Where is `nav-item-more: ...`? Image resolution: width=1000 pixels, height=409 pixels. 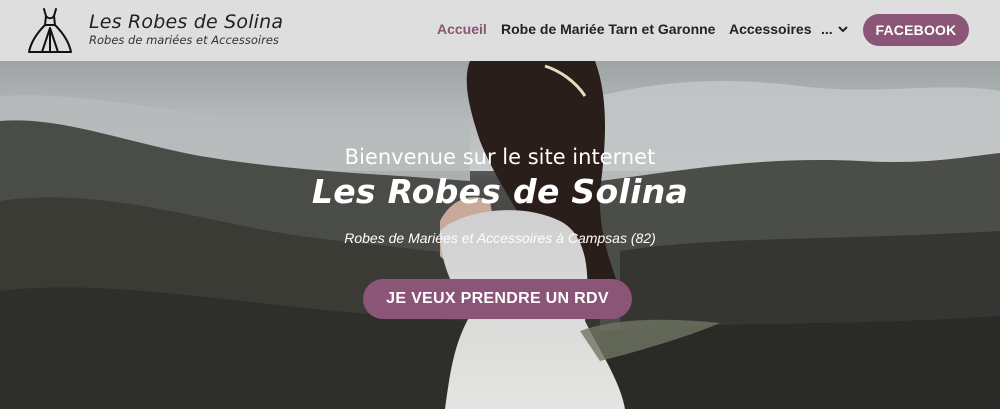 nav-item-more: ... is located at coordinates (834, 29).